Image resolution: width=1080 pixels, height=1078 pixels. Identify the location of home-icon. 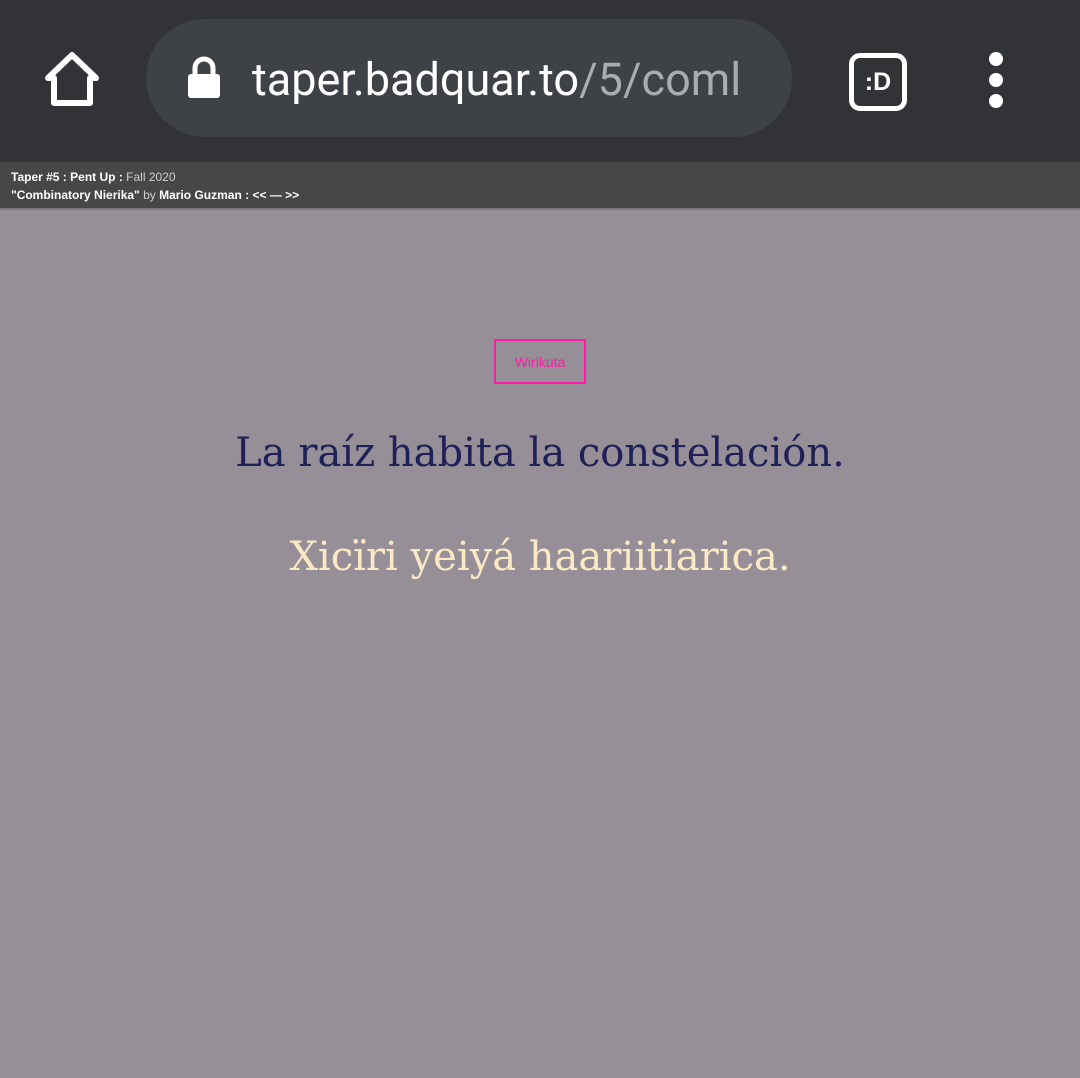
(72, 79).